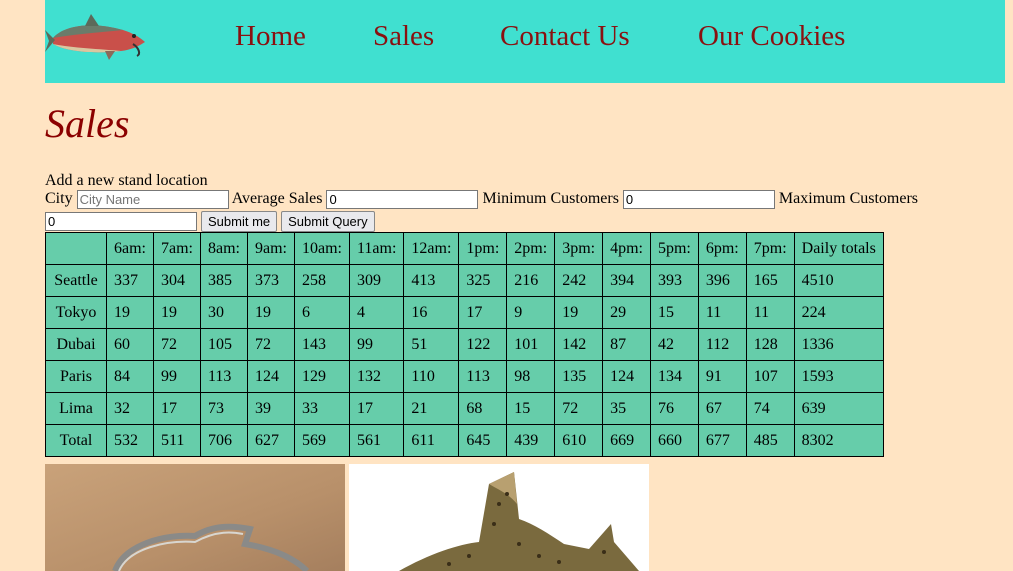  I want to click on table-cell: 112, so click(722, 344).